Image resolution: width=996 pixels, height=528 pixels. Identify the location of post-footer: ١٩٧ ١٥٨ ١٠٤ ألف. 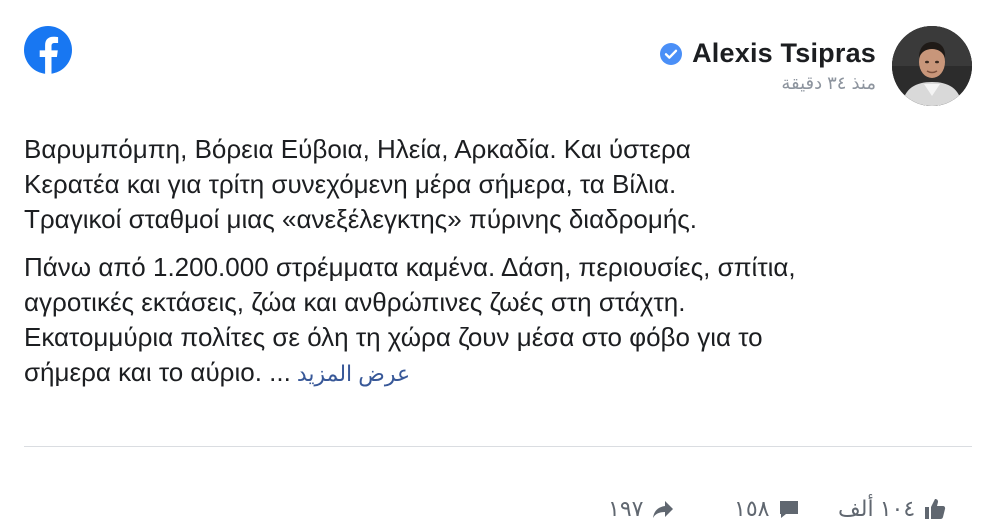
(498, 508).